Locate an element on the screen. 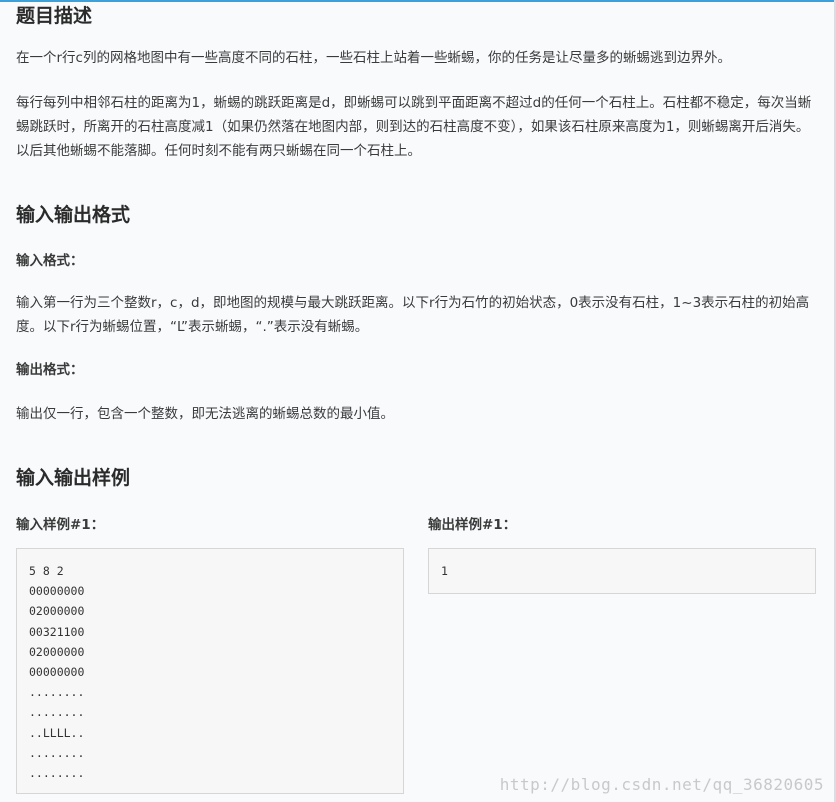 This screenshot has height=802, width=836. output-format-text: 输出仅一行，包含一个整数，即无法逃离的蜥蜴总数的最小值。 is located at coordinates (205, 414).